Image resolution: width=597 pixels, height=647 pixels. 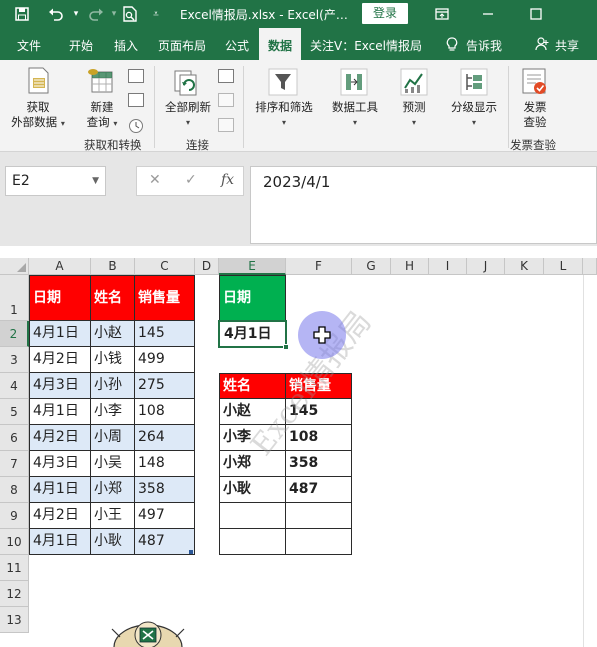 I want to click on criteria-value-cell: 4月1日, so click(x=252, y=334).